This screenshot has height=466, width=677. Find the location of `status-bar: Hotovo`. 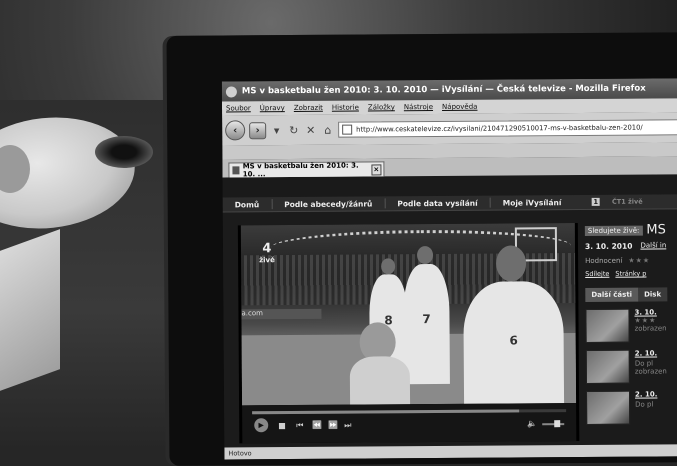

status-bar: Hotovo is located at coordinates (450, 452).